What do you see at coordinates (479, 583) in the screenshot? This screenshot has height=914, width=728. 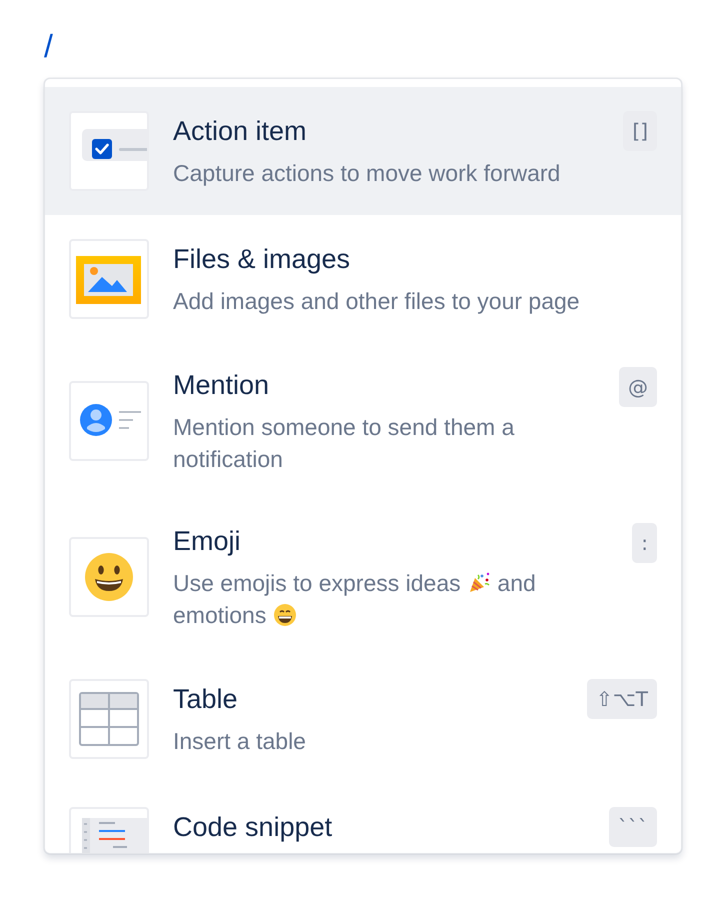 I see `party-popper-icon` at bounding box center [479, 583].